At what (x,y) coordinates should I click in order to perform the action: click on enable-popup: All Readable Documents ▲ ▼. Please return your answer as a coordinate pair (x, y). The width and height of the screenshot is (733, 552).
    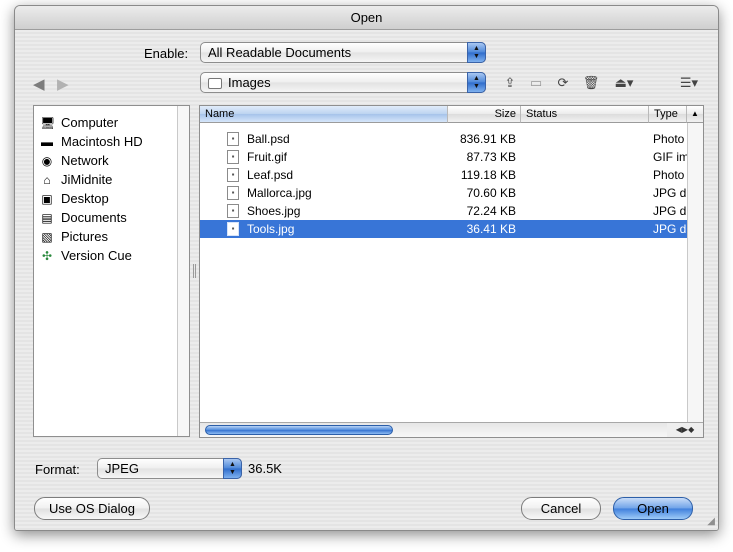
    Looking at the image, I should click on (343, 52).